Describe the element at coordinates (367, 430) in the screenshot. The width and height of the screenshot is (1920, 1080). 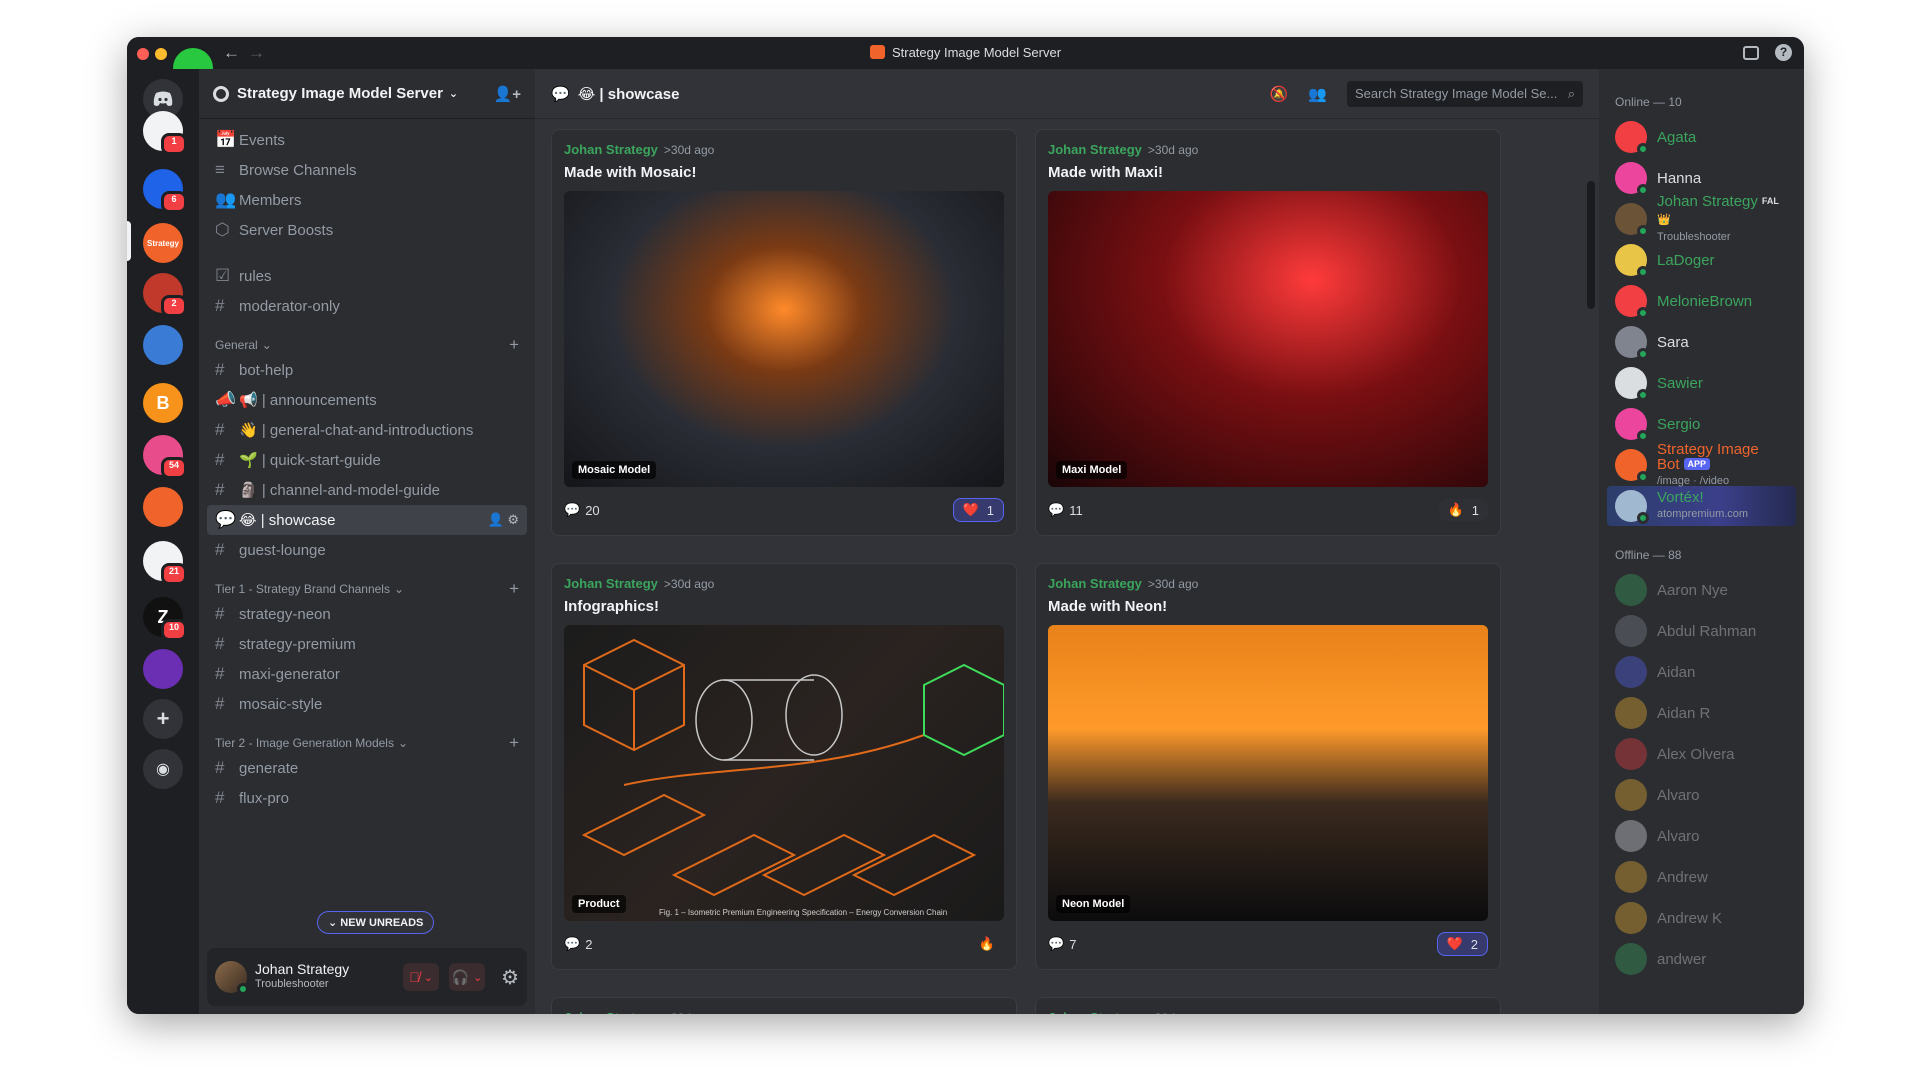
I see `channel-item: # 👋 | general-chat-and-introductions` at that location.